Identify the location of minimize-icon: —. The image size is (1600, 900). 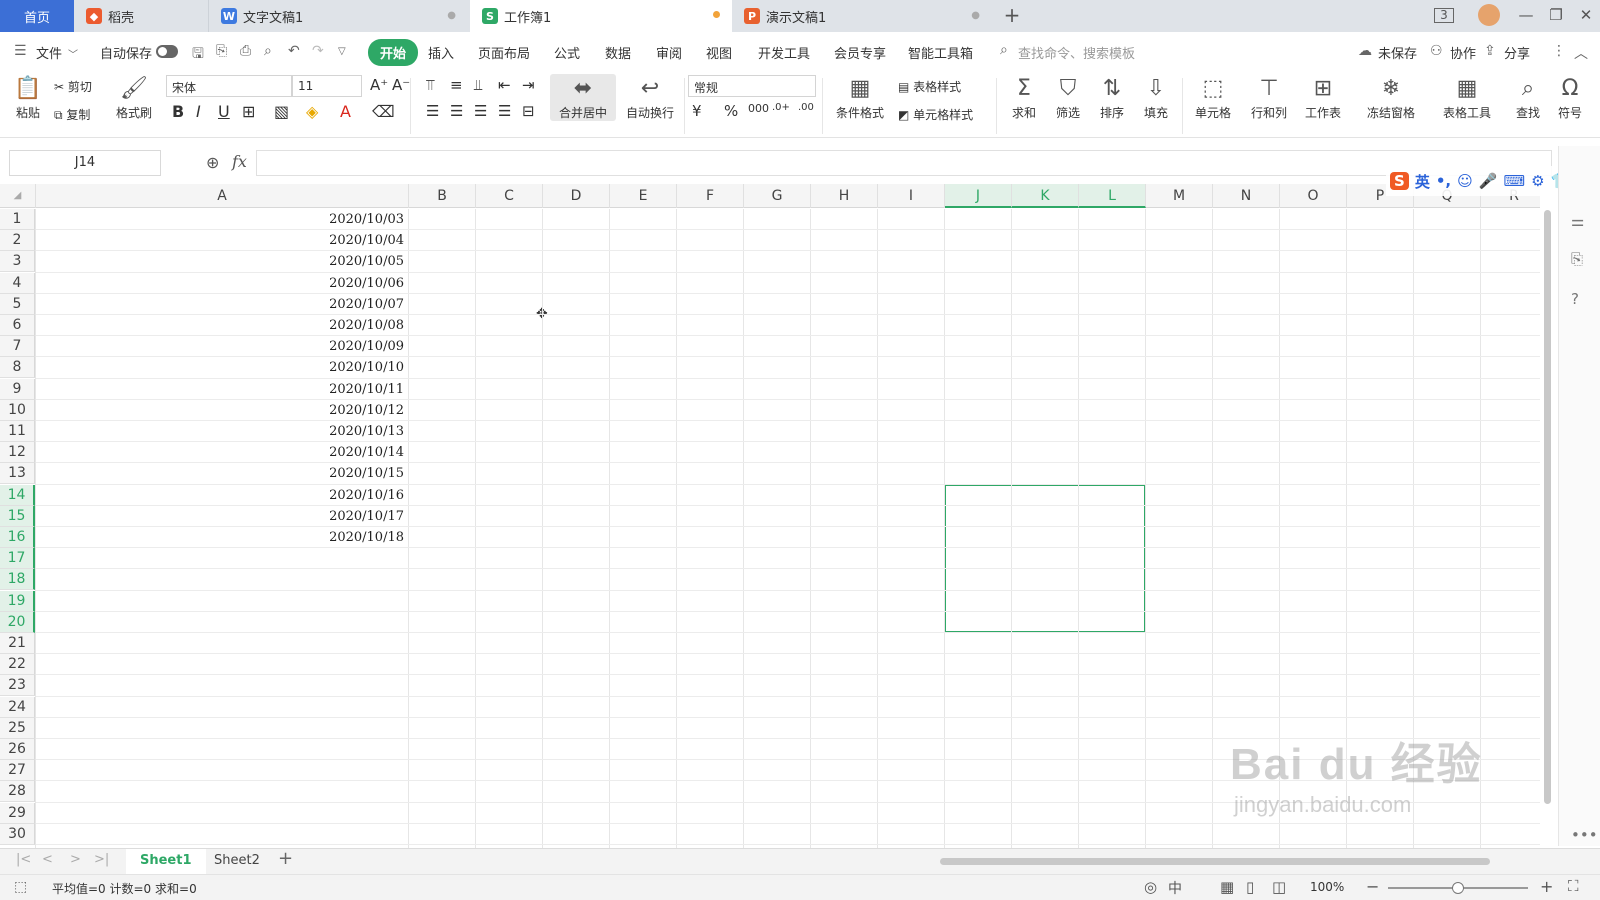
(1526, 15).